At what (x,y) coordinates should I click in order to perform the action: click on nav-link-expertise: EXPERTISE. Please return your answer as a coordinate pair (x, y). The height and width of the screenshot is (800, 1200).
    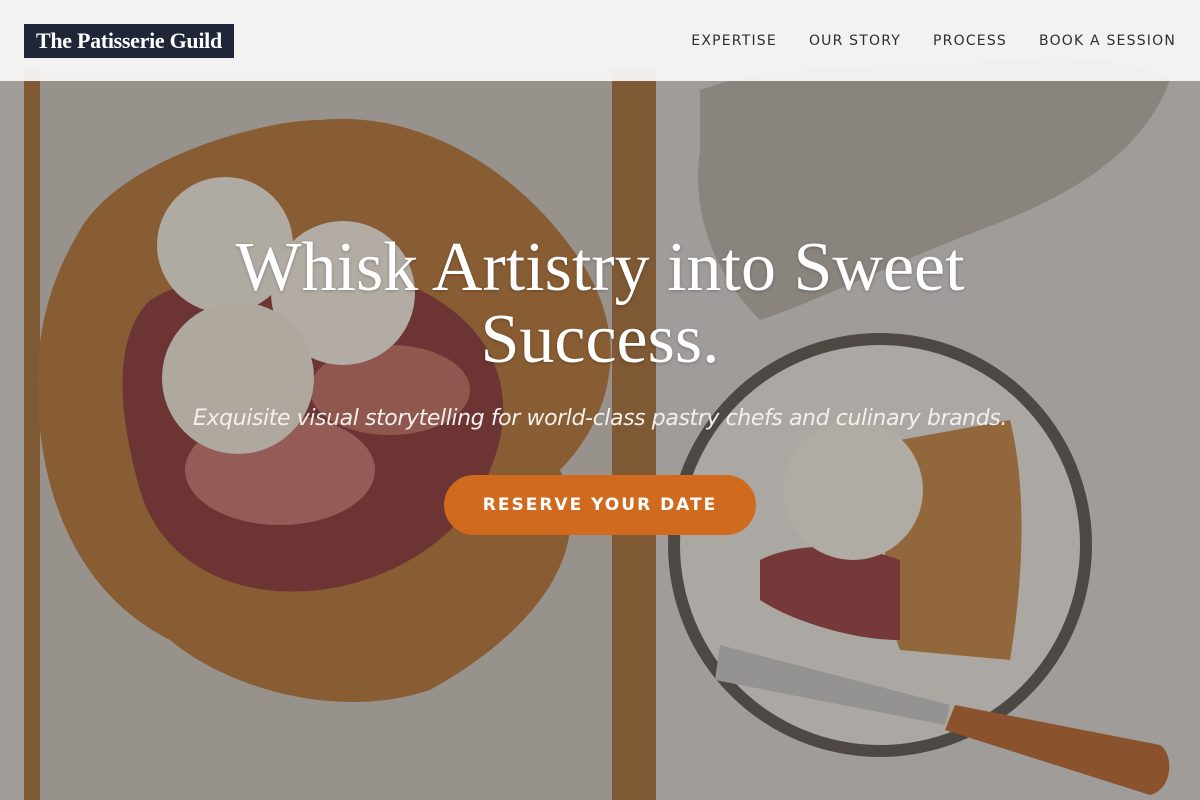
    Looking at the image, I should click on (734, 41).